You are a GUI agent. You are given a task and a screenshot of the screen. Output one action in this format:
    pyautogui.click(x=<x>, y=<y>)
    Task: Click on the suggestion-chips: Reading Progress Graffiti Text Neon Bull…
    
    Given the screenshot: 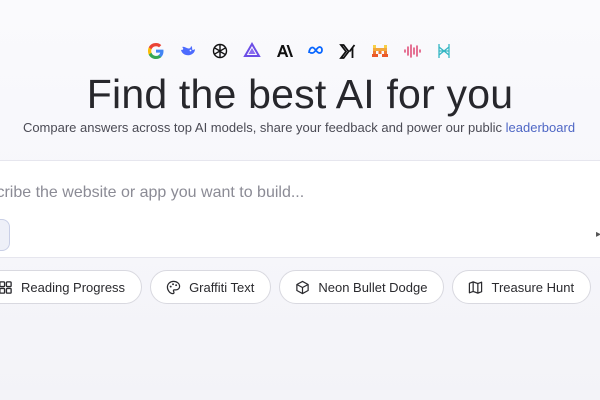 What is the action you would take?
    pyautogui.click(x=296, y=288)
    